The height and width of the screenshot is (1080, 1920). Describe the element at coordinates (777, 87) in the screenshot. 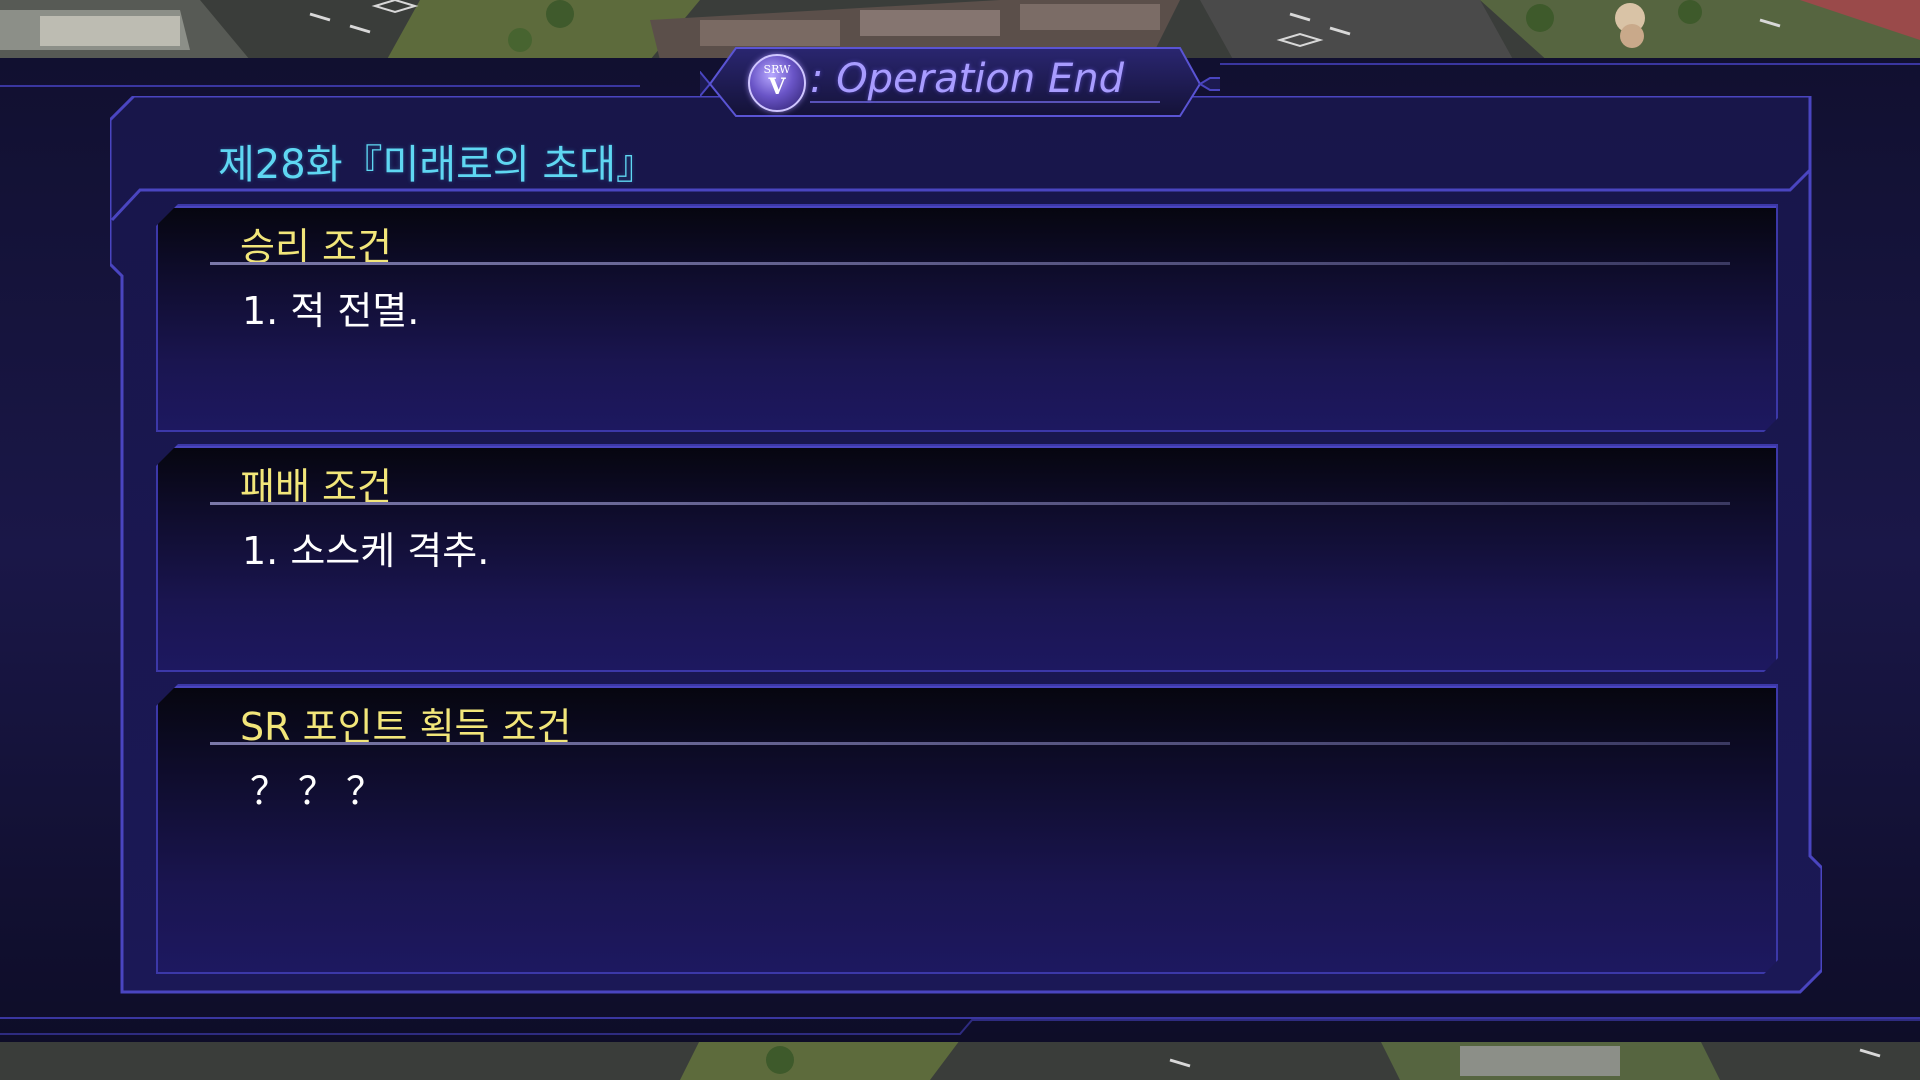

I see `logo-text-main: V` at that location.